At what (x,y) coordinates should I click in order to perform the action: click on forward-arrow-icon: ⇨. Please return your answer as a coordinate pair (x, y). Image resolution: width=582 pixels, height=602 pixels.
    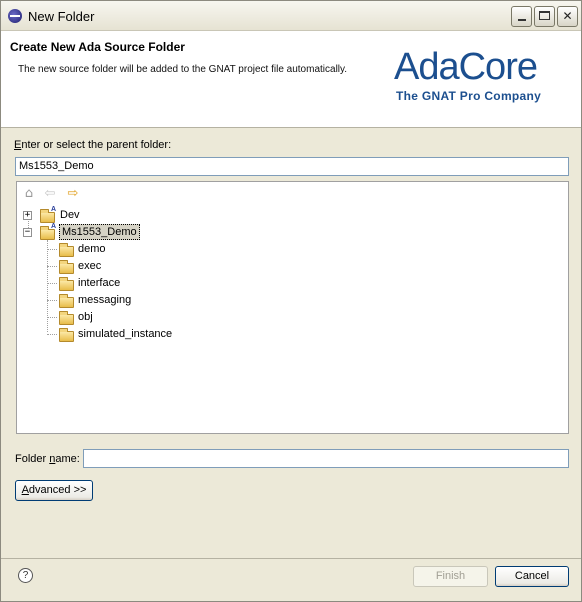
    Looking at the image, I should click on (73, 194).